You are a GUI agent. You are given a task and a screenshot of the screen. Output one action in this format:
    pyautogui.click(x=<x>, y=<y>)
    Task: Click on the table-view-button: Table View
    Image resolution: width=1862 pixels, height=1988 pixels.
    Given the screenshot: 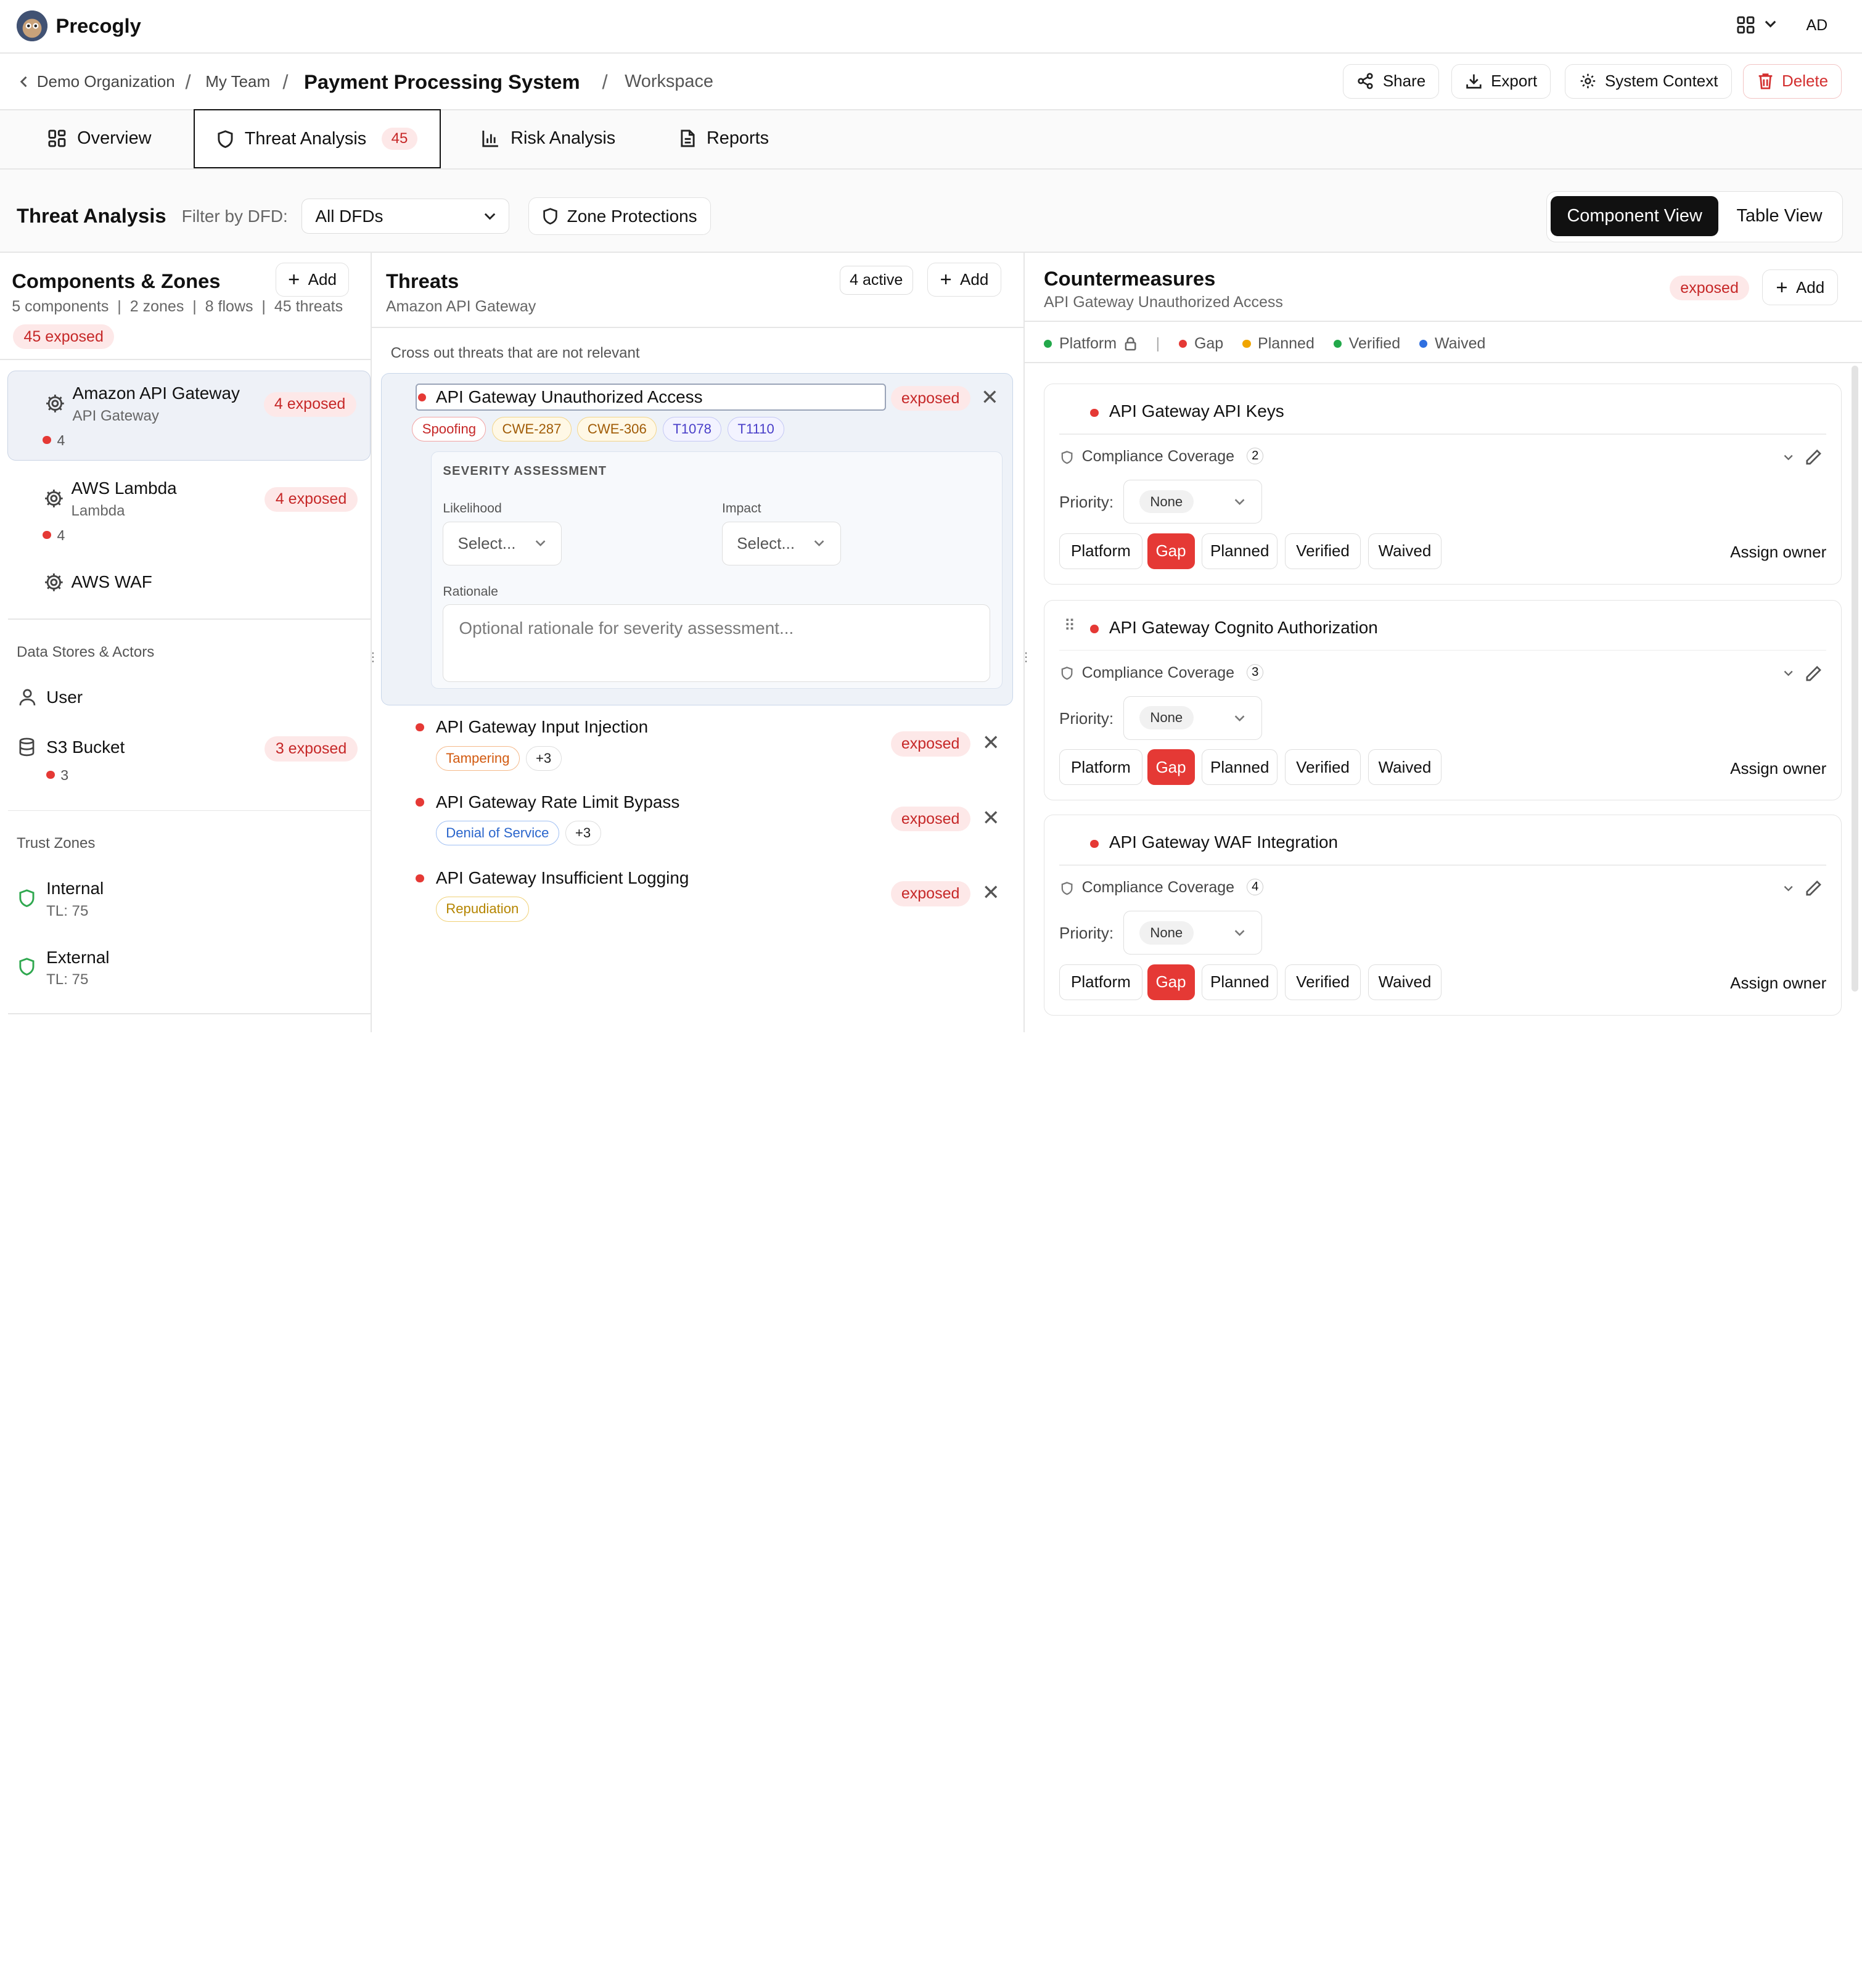 What is the action you would take?
    pyautogui.click(x=1779, y=216)
    